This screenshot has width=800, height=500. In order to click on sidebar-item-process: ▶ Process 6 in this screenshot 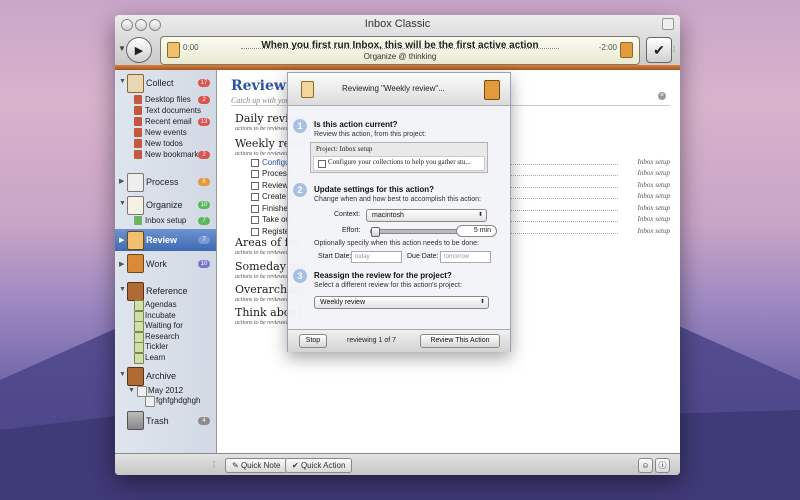, I will do `click(165, 182)`.